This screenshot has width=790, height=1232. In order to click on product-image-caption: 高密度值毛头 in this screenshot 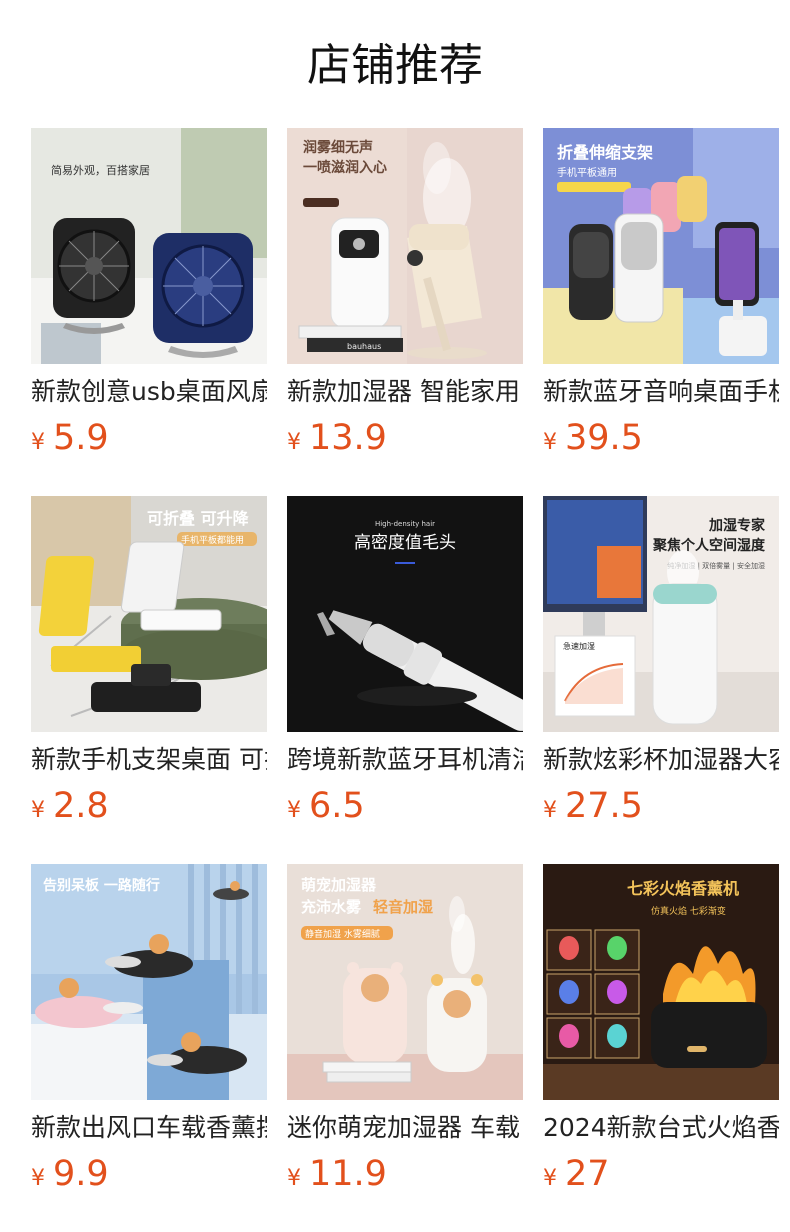, I will do `click(405, 543)`.